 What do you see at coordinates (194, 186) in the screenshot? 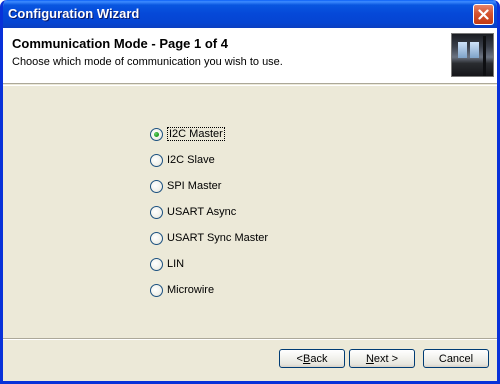
I see `radio-label: SPI Master` at bounding box center [194, 186].